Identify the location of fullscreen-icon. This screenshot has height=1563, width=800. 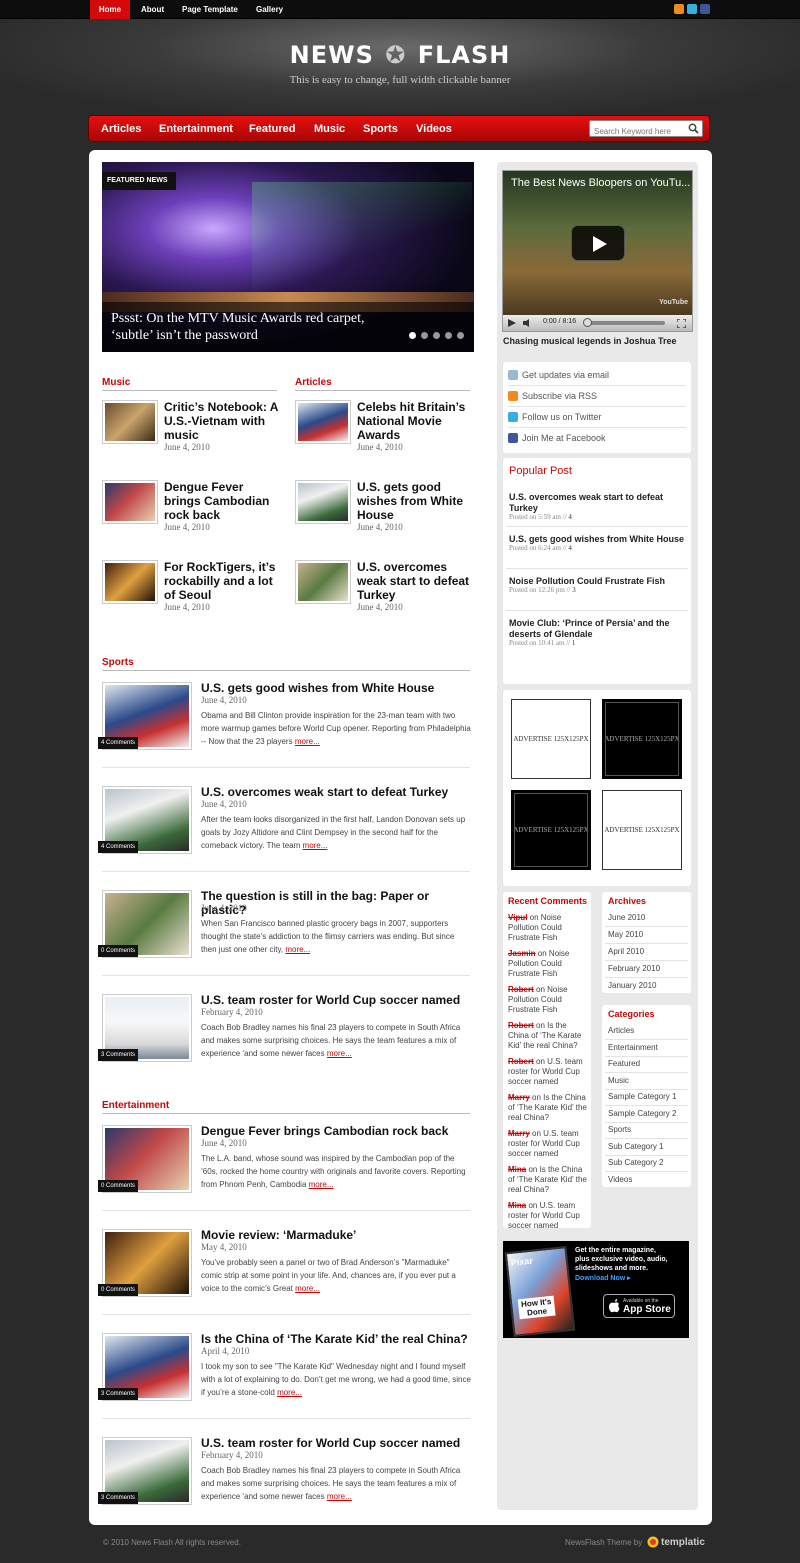
(681, 323).